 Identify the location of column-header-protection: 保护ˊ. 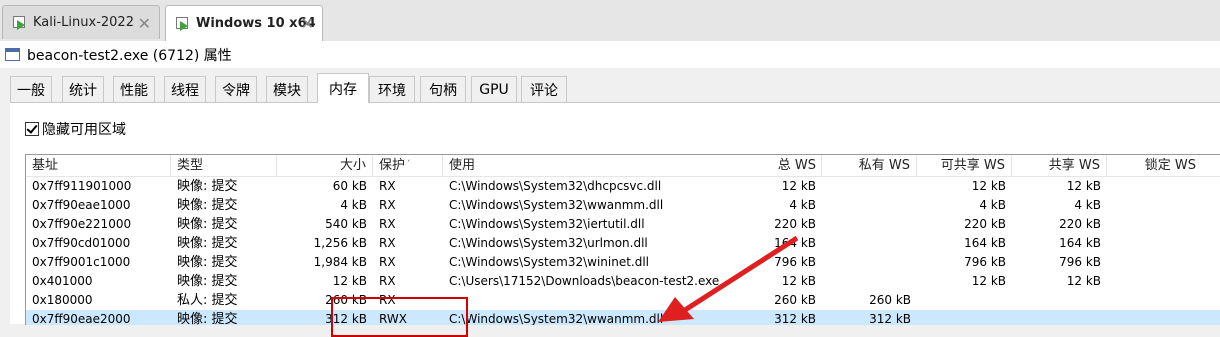
(408, 165).